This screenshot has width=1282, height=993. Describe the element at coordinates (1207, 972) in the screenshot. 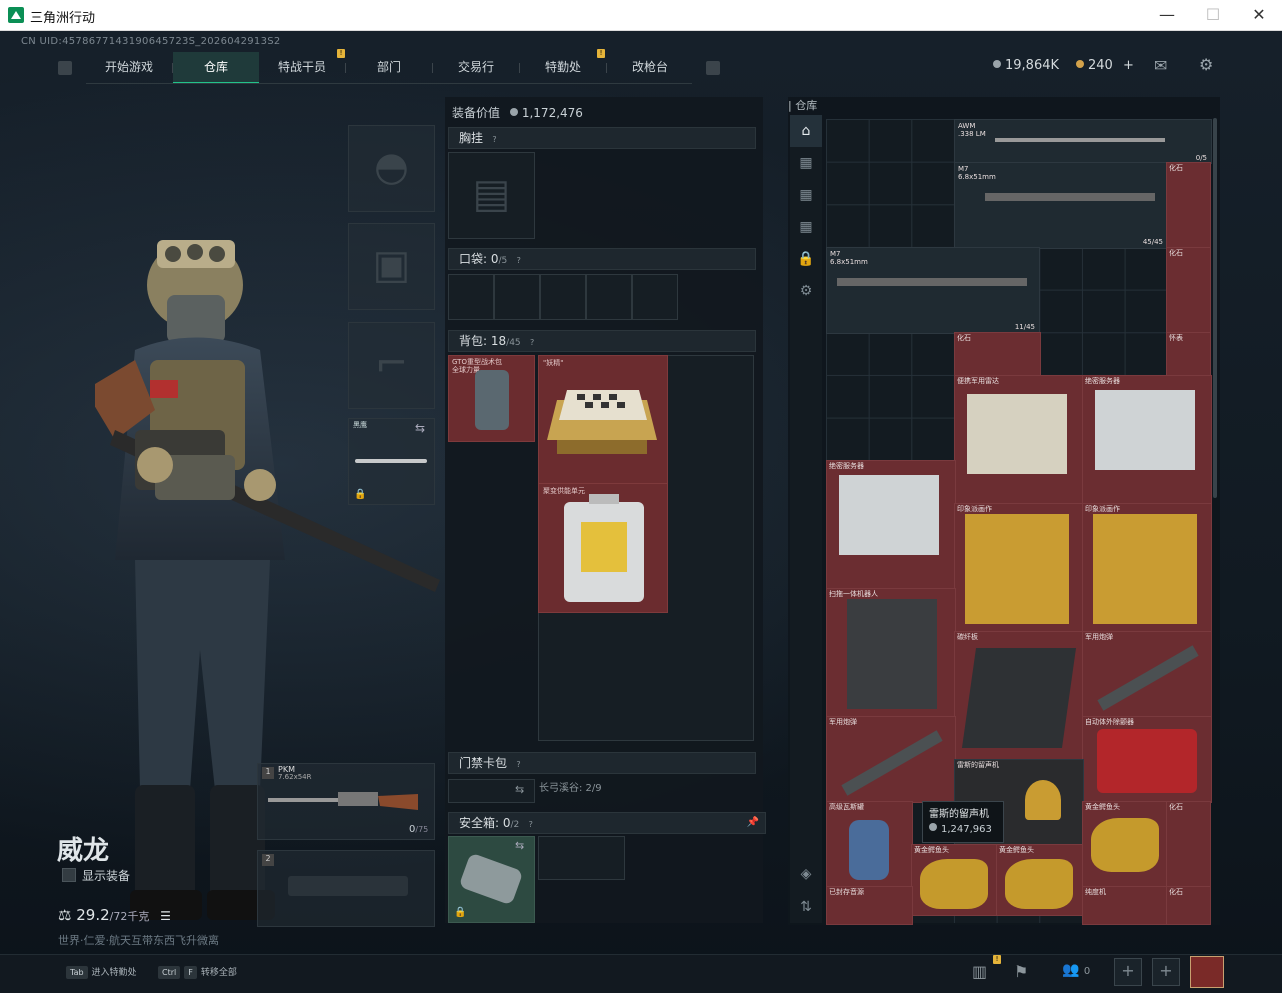

I see `player-avatar` at that location.